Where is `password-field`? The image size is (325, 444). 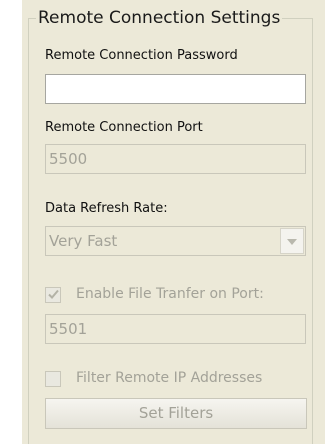
password-field is located at coordinates (175, 89).